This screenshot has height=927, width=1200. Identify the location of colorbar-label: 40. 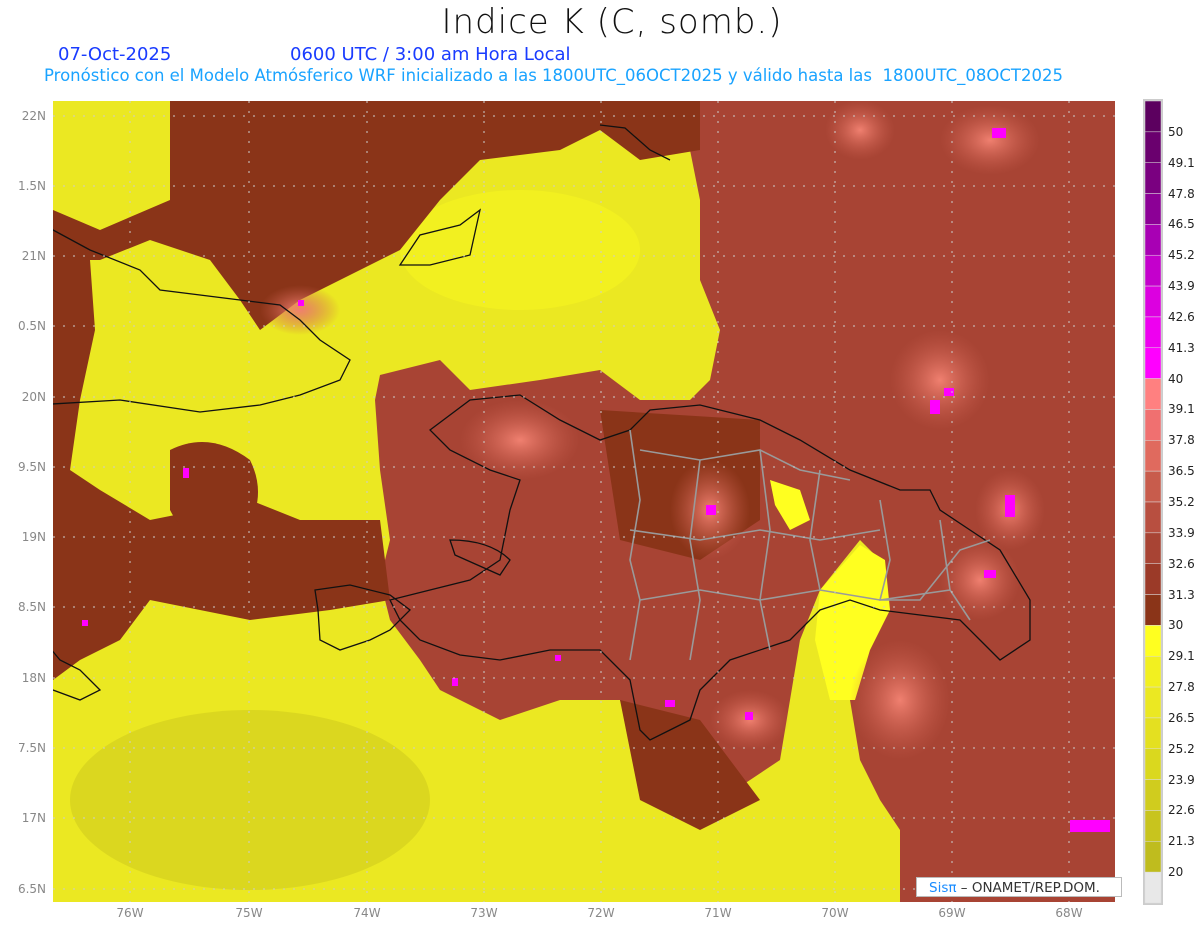
(1176, 378).